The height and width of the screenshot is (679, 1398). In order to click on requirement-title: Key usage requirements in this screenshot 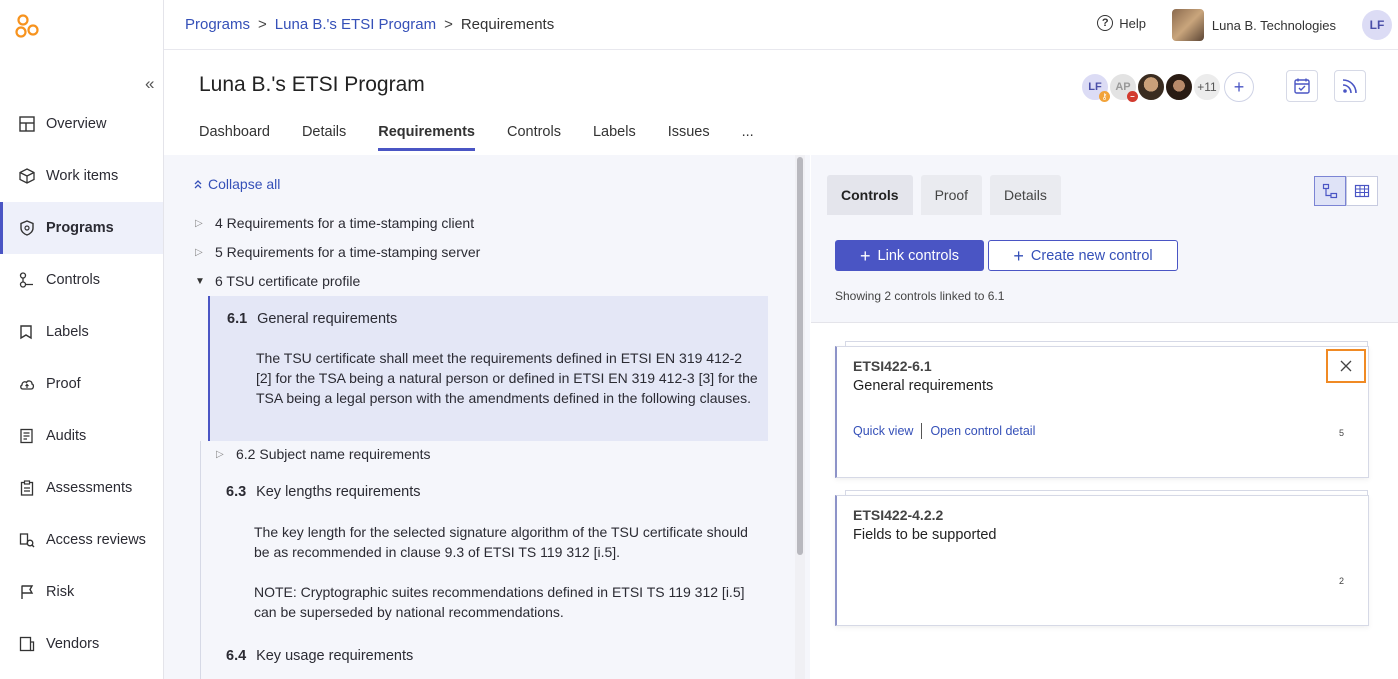, I will do `click(335, 656)`.